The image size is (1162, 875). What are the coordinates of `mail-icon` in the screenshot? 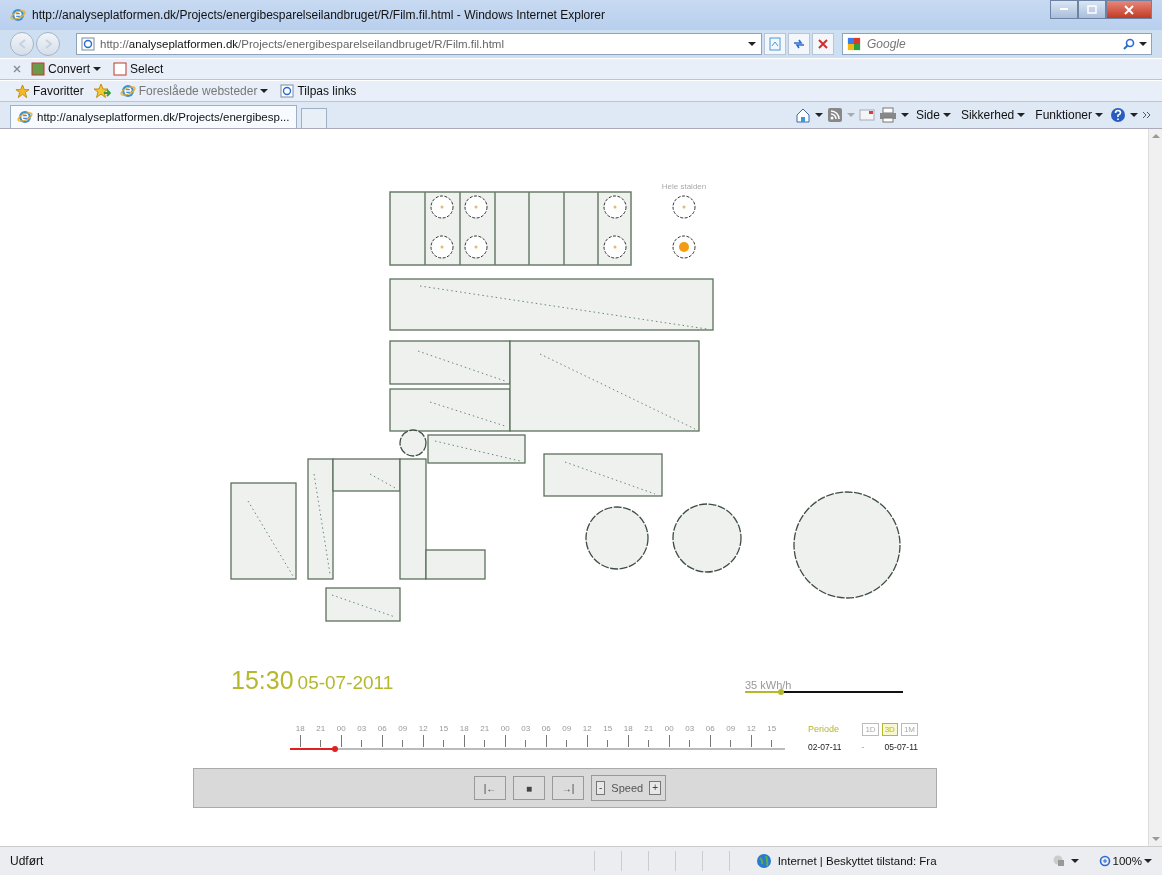 It's located at (866, 115).